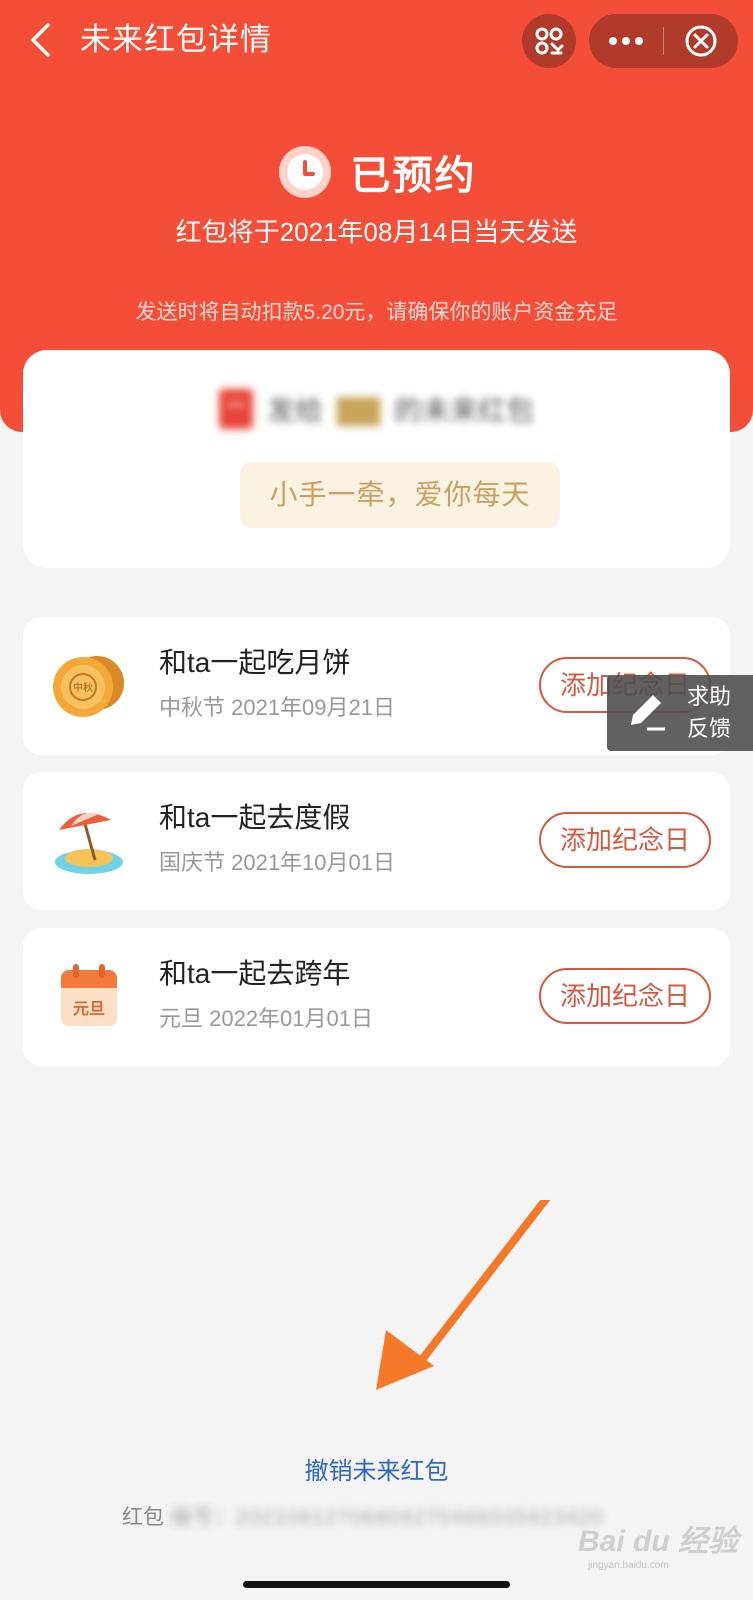  I want to click on recipient-suffix: 的未来红包, so click(464, 410).